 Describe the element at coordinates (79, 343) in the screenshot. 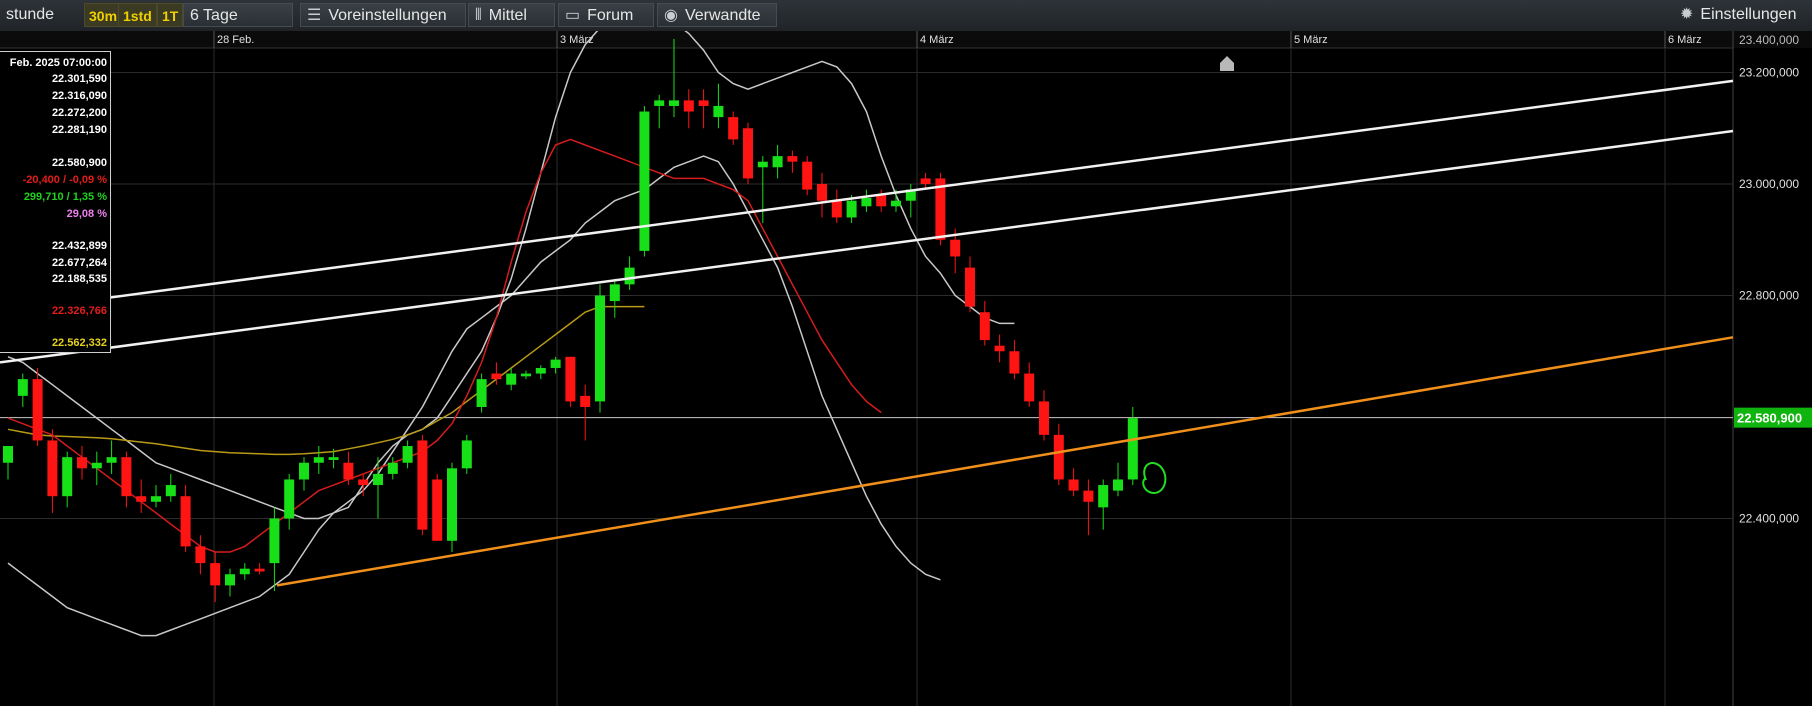

I see `info-ma-yellow: 22.562,332` at that location.